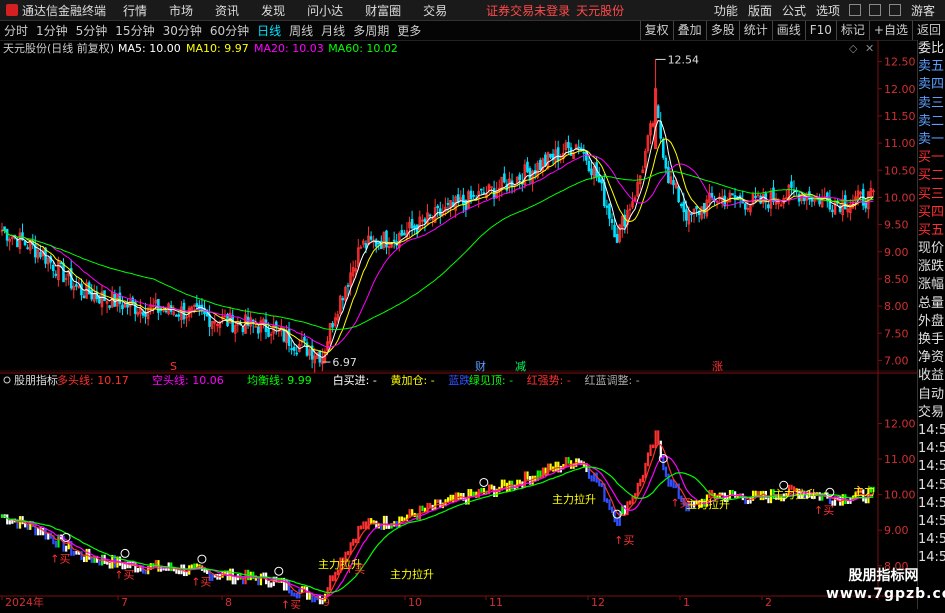 This screenshot has height=613, width=945. Describe the element at coordinates (269, 30) in the screenshot. I see `period-6: 日线` at that location.